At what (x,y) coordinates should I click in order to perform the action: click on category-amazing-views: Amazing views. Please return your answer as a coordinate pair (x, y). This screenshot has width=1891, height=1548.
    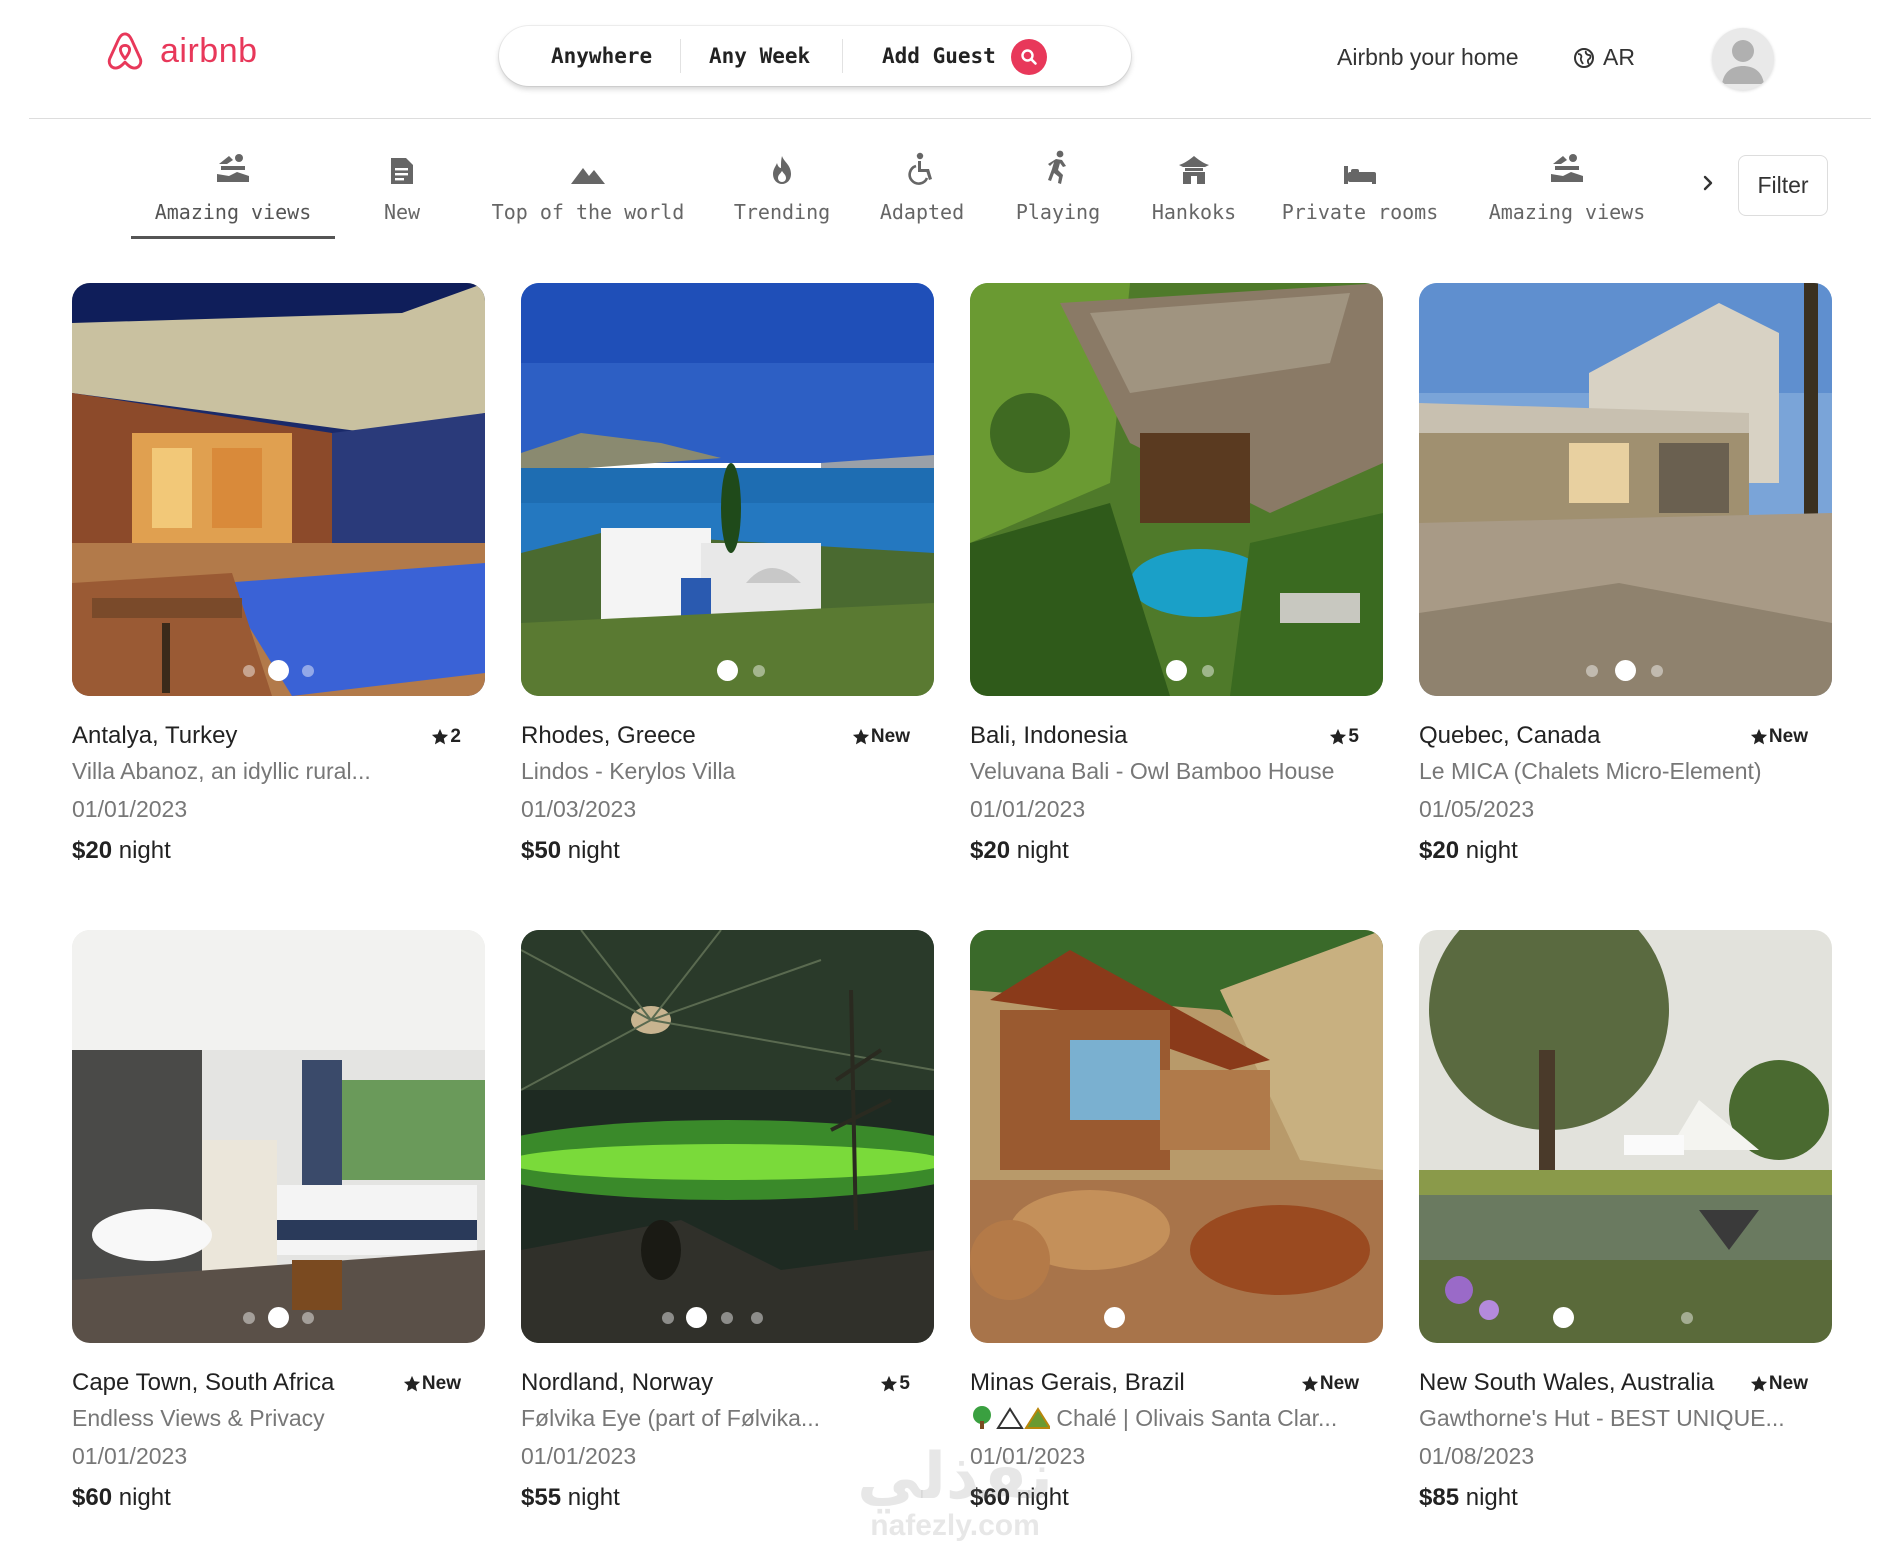
    Looking at the image, I should click on (233, 190).